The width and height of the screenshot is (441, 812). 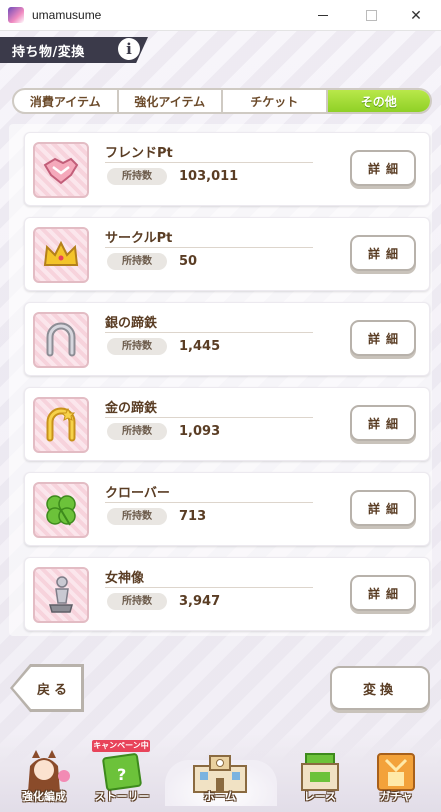 What do you see at coordinates (137, 493) in the screenshot?
I see `item-name: クローバー` at bounding box center [137, 493].